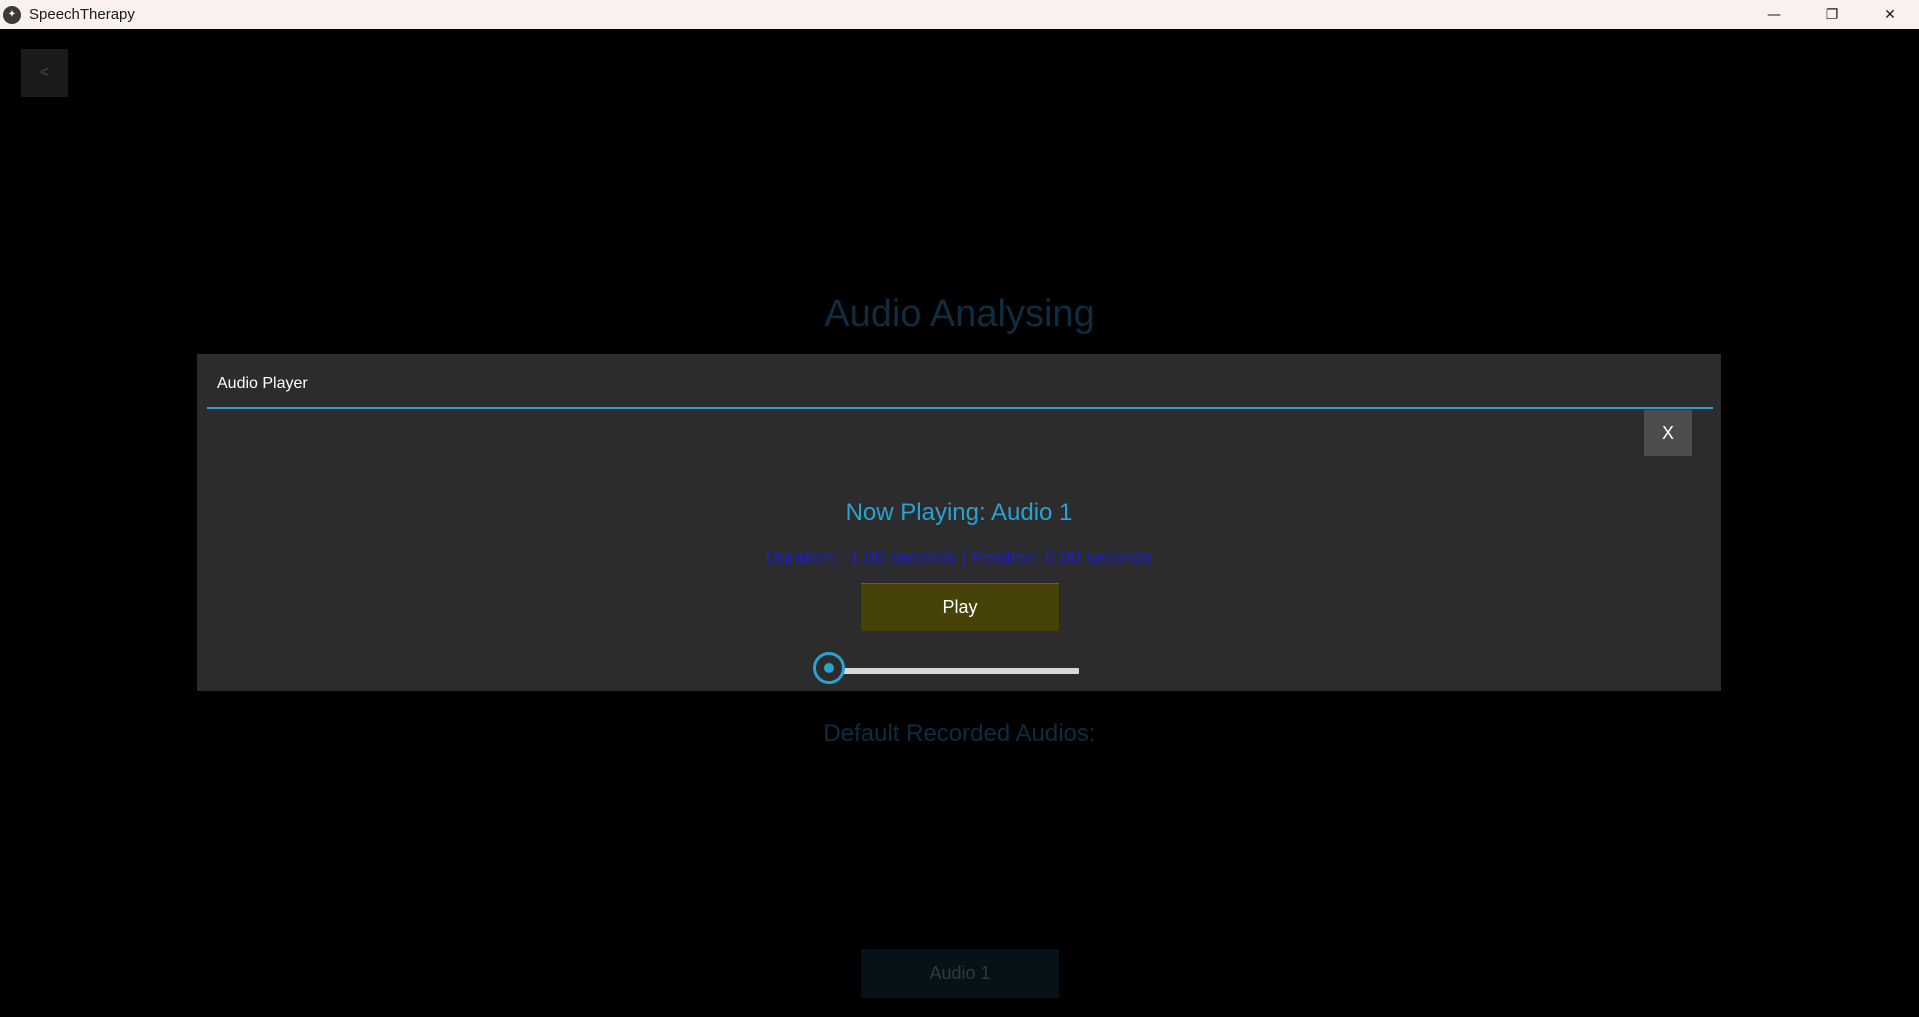 The width and height of the screenshot is (1919, 1017). What do you see at coordinates (12, 14) in the screenshot?
I see `kivy-logo-icon: ✦` at bounding box center [12, 14].